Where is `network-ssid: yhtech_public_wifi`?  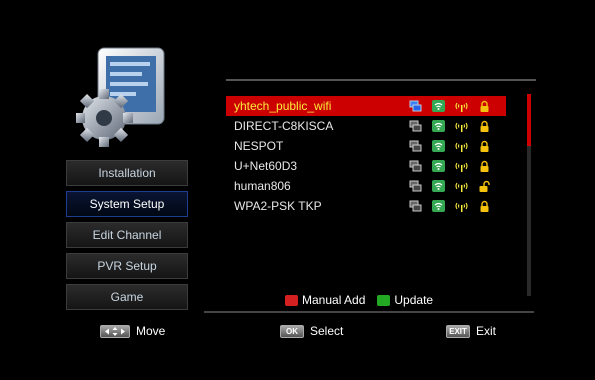 network-ssid: yhtech_public_wifi is located at coordinates (283, 106).